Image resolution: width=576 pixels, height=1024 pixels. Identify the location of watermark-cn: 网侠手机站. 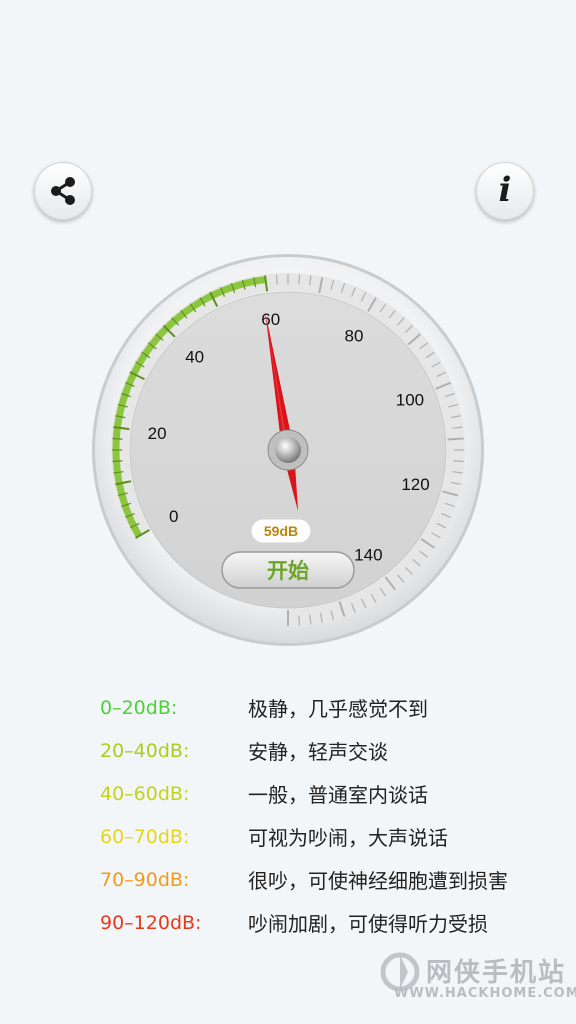
(496, 973).